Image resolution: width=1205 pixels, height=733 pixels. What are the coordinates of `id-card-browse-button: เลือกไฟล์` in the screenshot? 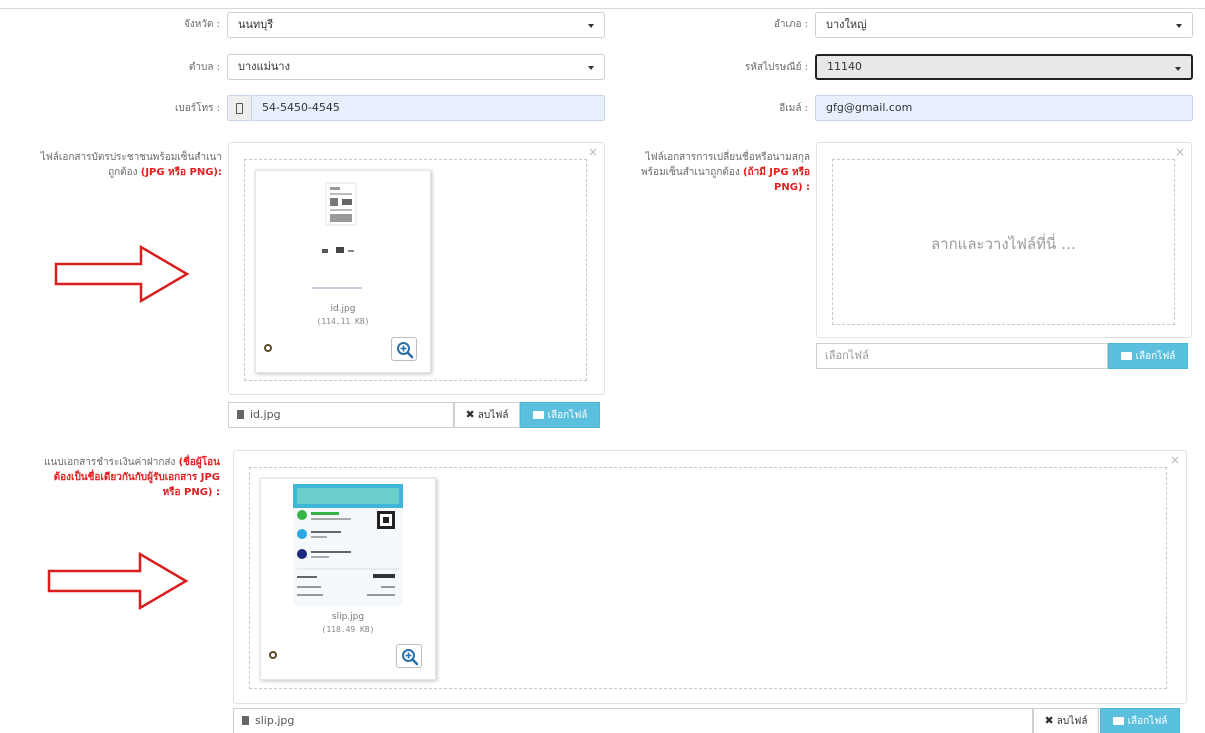 It's located at (560, 415).